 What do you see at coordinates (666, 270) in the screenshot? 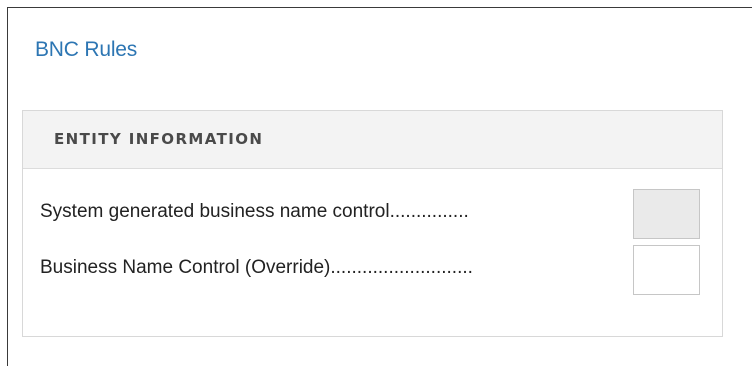
I see `bnc-override-field` at bounding box center [666, 270].